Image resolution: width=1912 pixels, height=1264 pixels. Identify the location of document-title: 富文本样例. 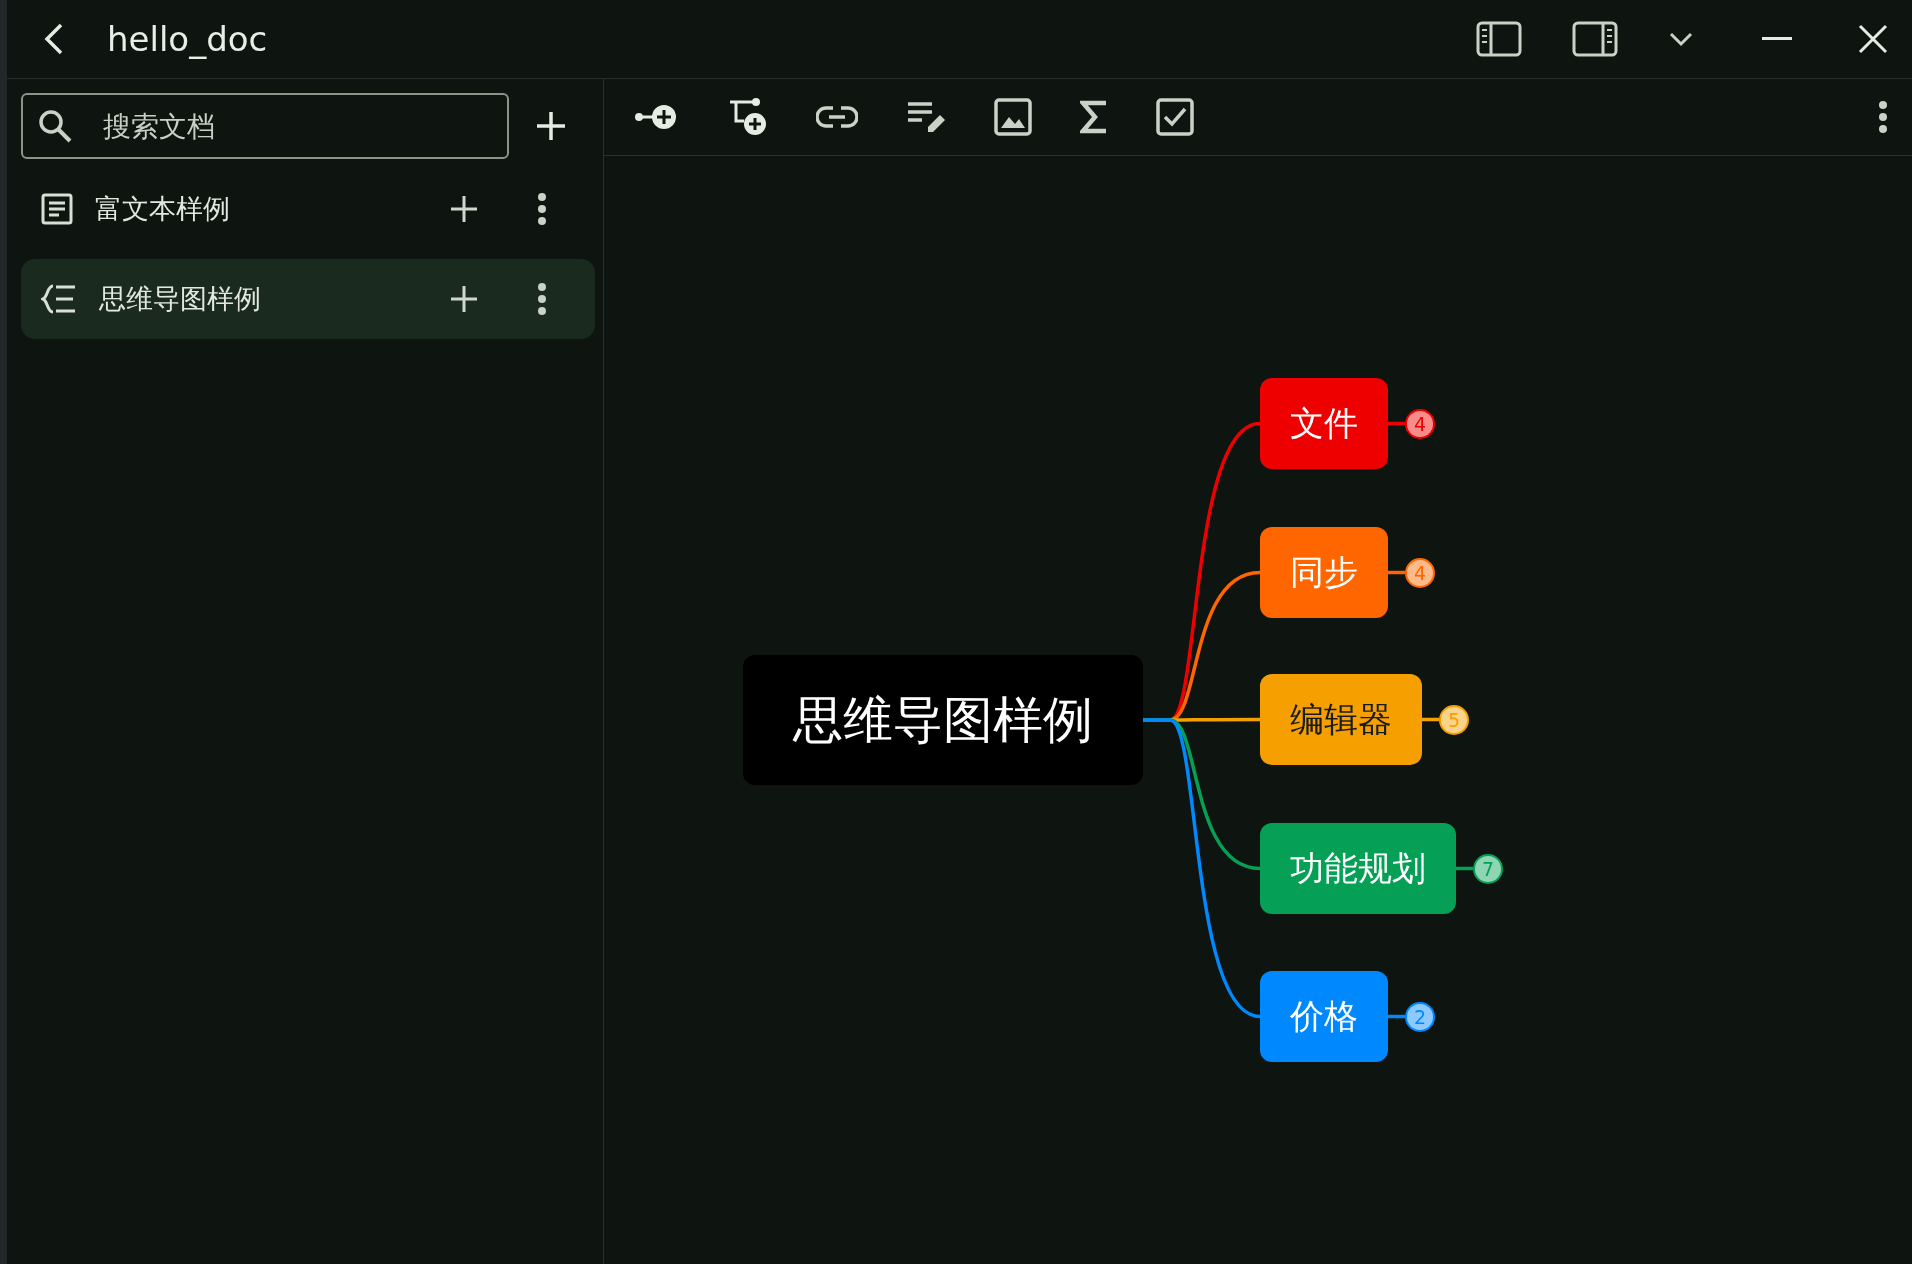
(163, 209).